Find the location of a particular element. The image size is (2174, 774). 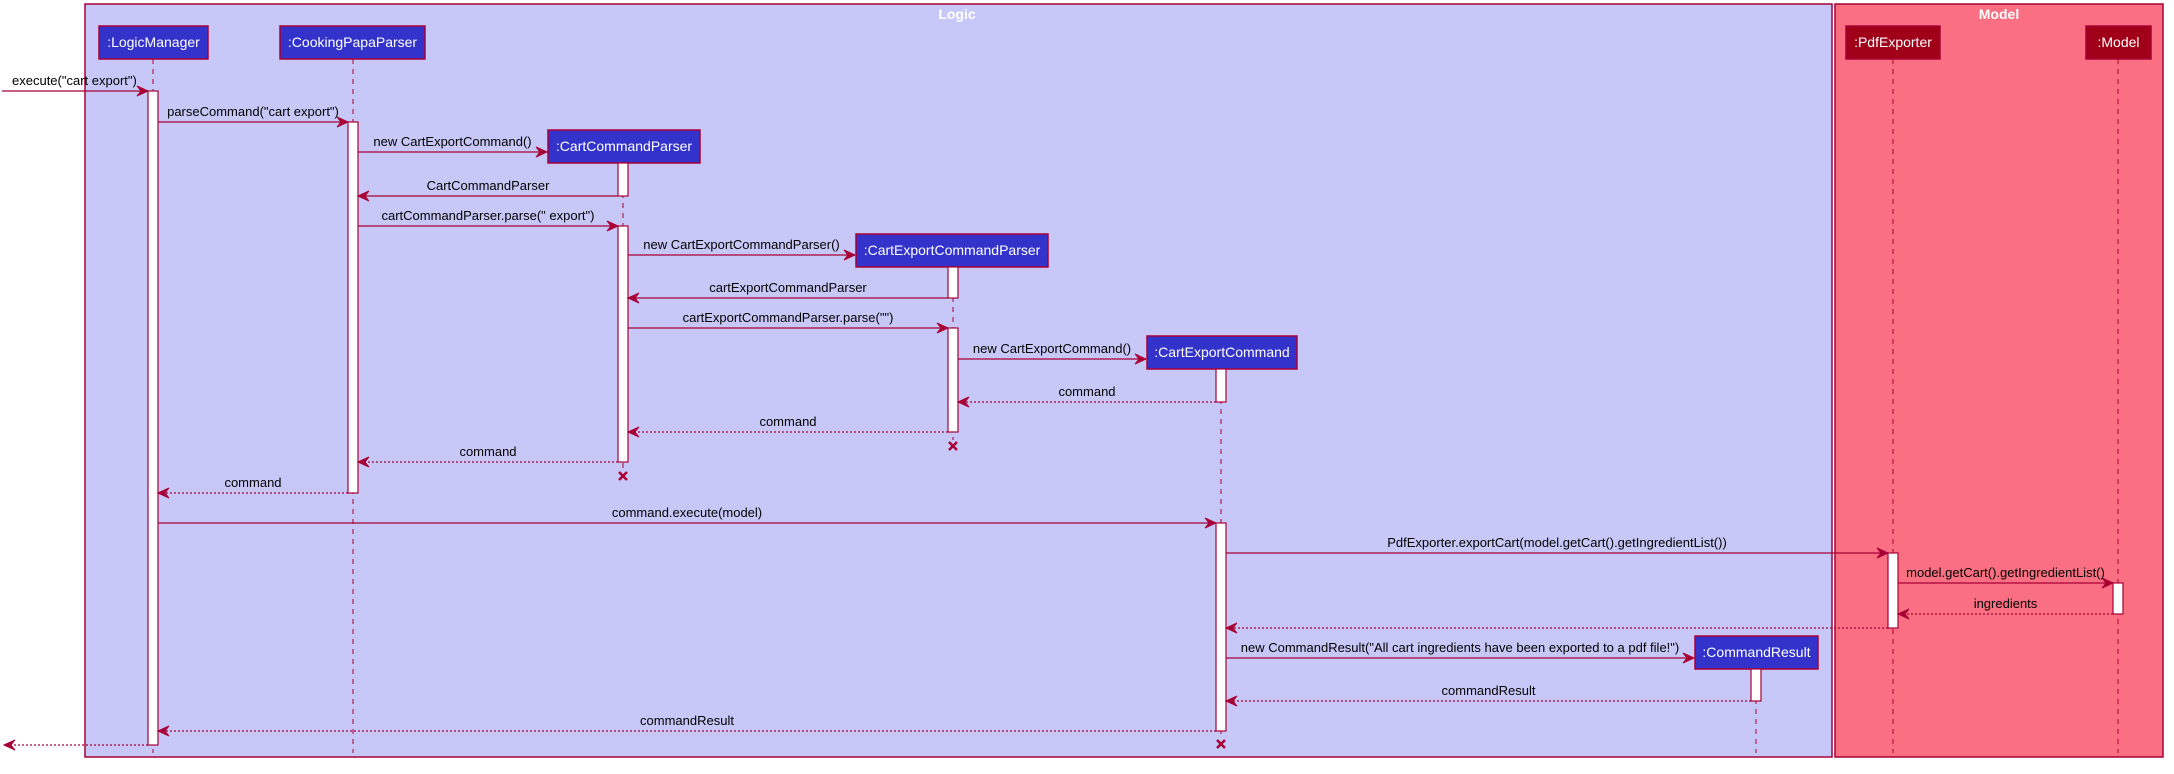

participant-label: :Model is located at coordinates (2118, 42).